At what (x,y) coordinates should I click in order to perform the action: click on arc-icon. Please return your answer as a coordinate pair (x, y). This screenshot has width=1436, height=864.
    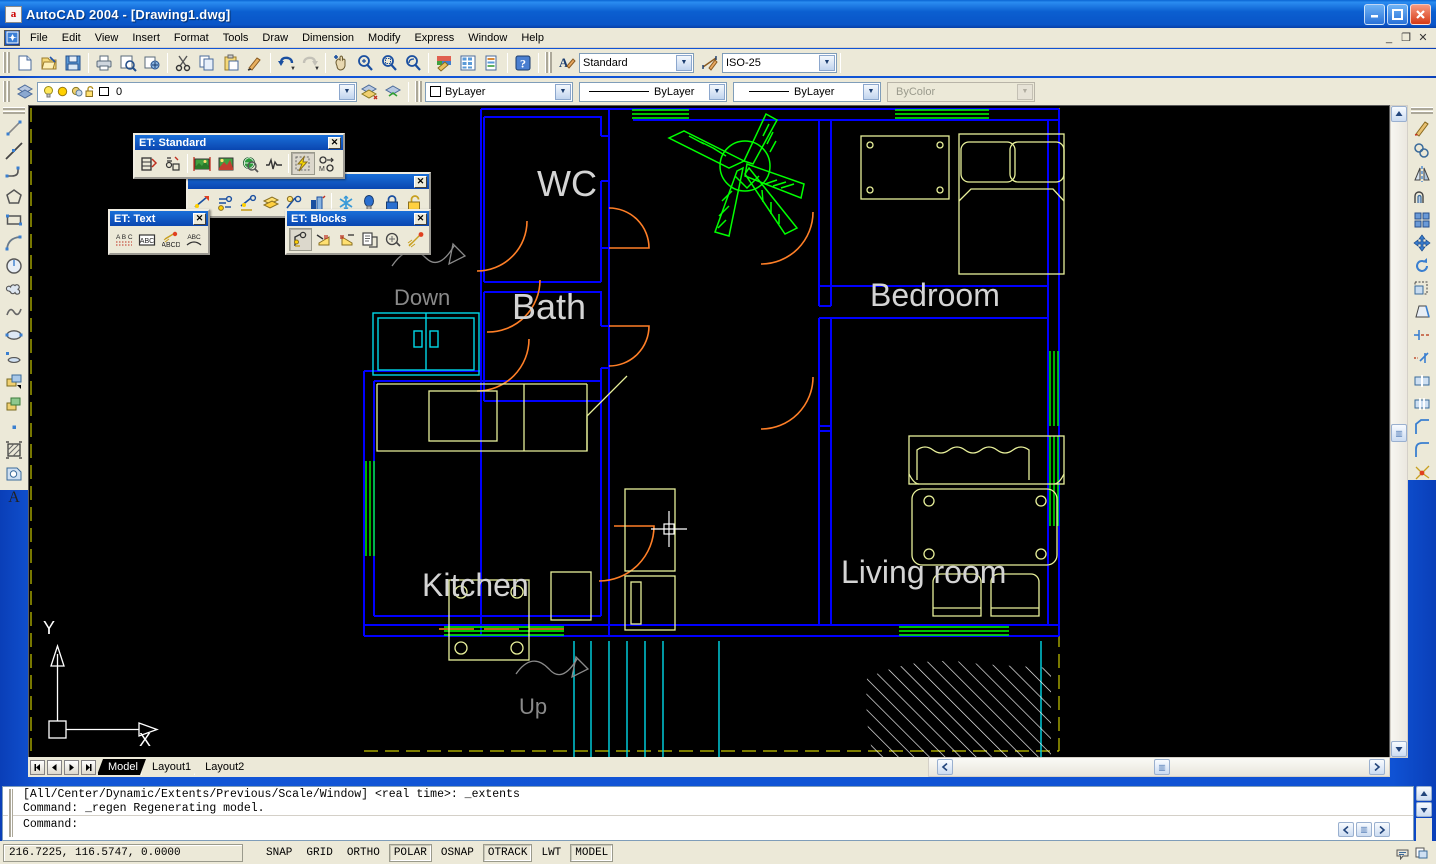
    Looking at the image, I should click on (14, 242).